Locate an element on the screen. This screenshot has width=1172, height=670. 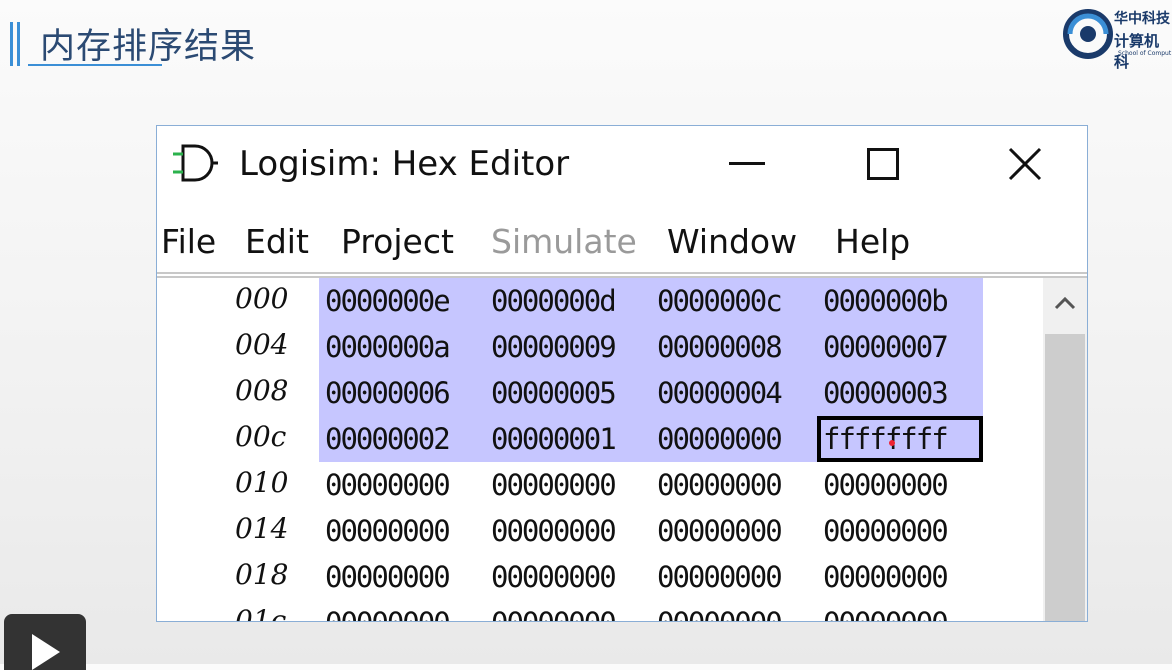
hex-cell: 00000004 is located at coordinates (734, 393).